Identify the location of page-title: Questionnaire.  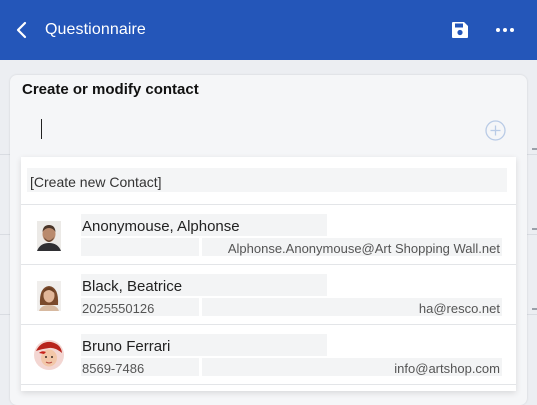
(95, 29).